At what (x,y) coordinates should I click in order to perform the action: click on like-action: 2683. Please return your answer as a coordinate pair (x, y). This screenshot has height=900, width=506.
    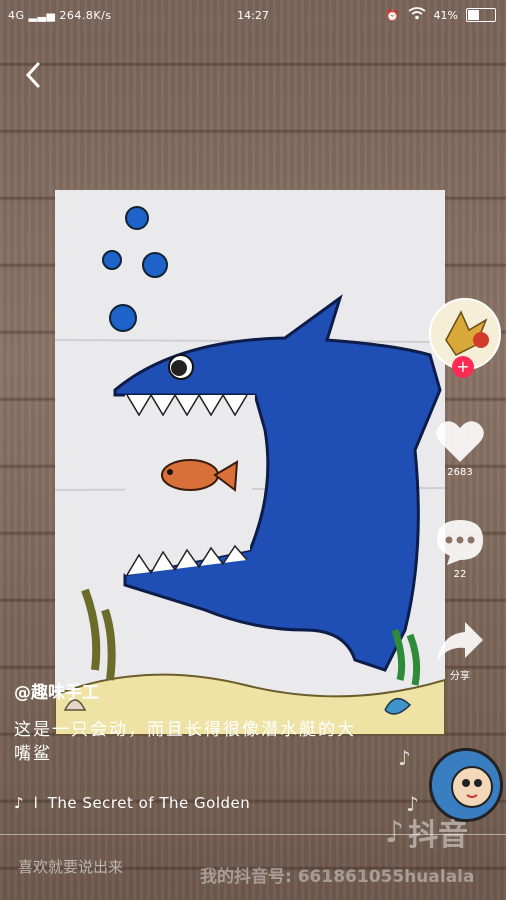
    Looking at the image, I should click on (460, 448).